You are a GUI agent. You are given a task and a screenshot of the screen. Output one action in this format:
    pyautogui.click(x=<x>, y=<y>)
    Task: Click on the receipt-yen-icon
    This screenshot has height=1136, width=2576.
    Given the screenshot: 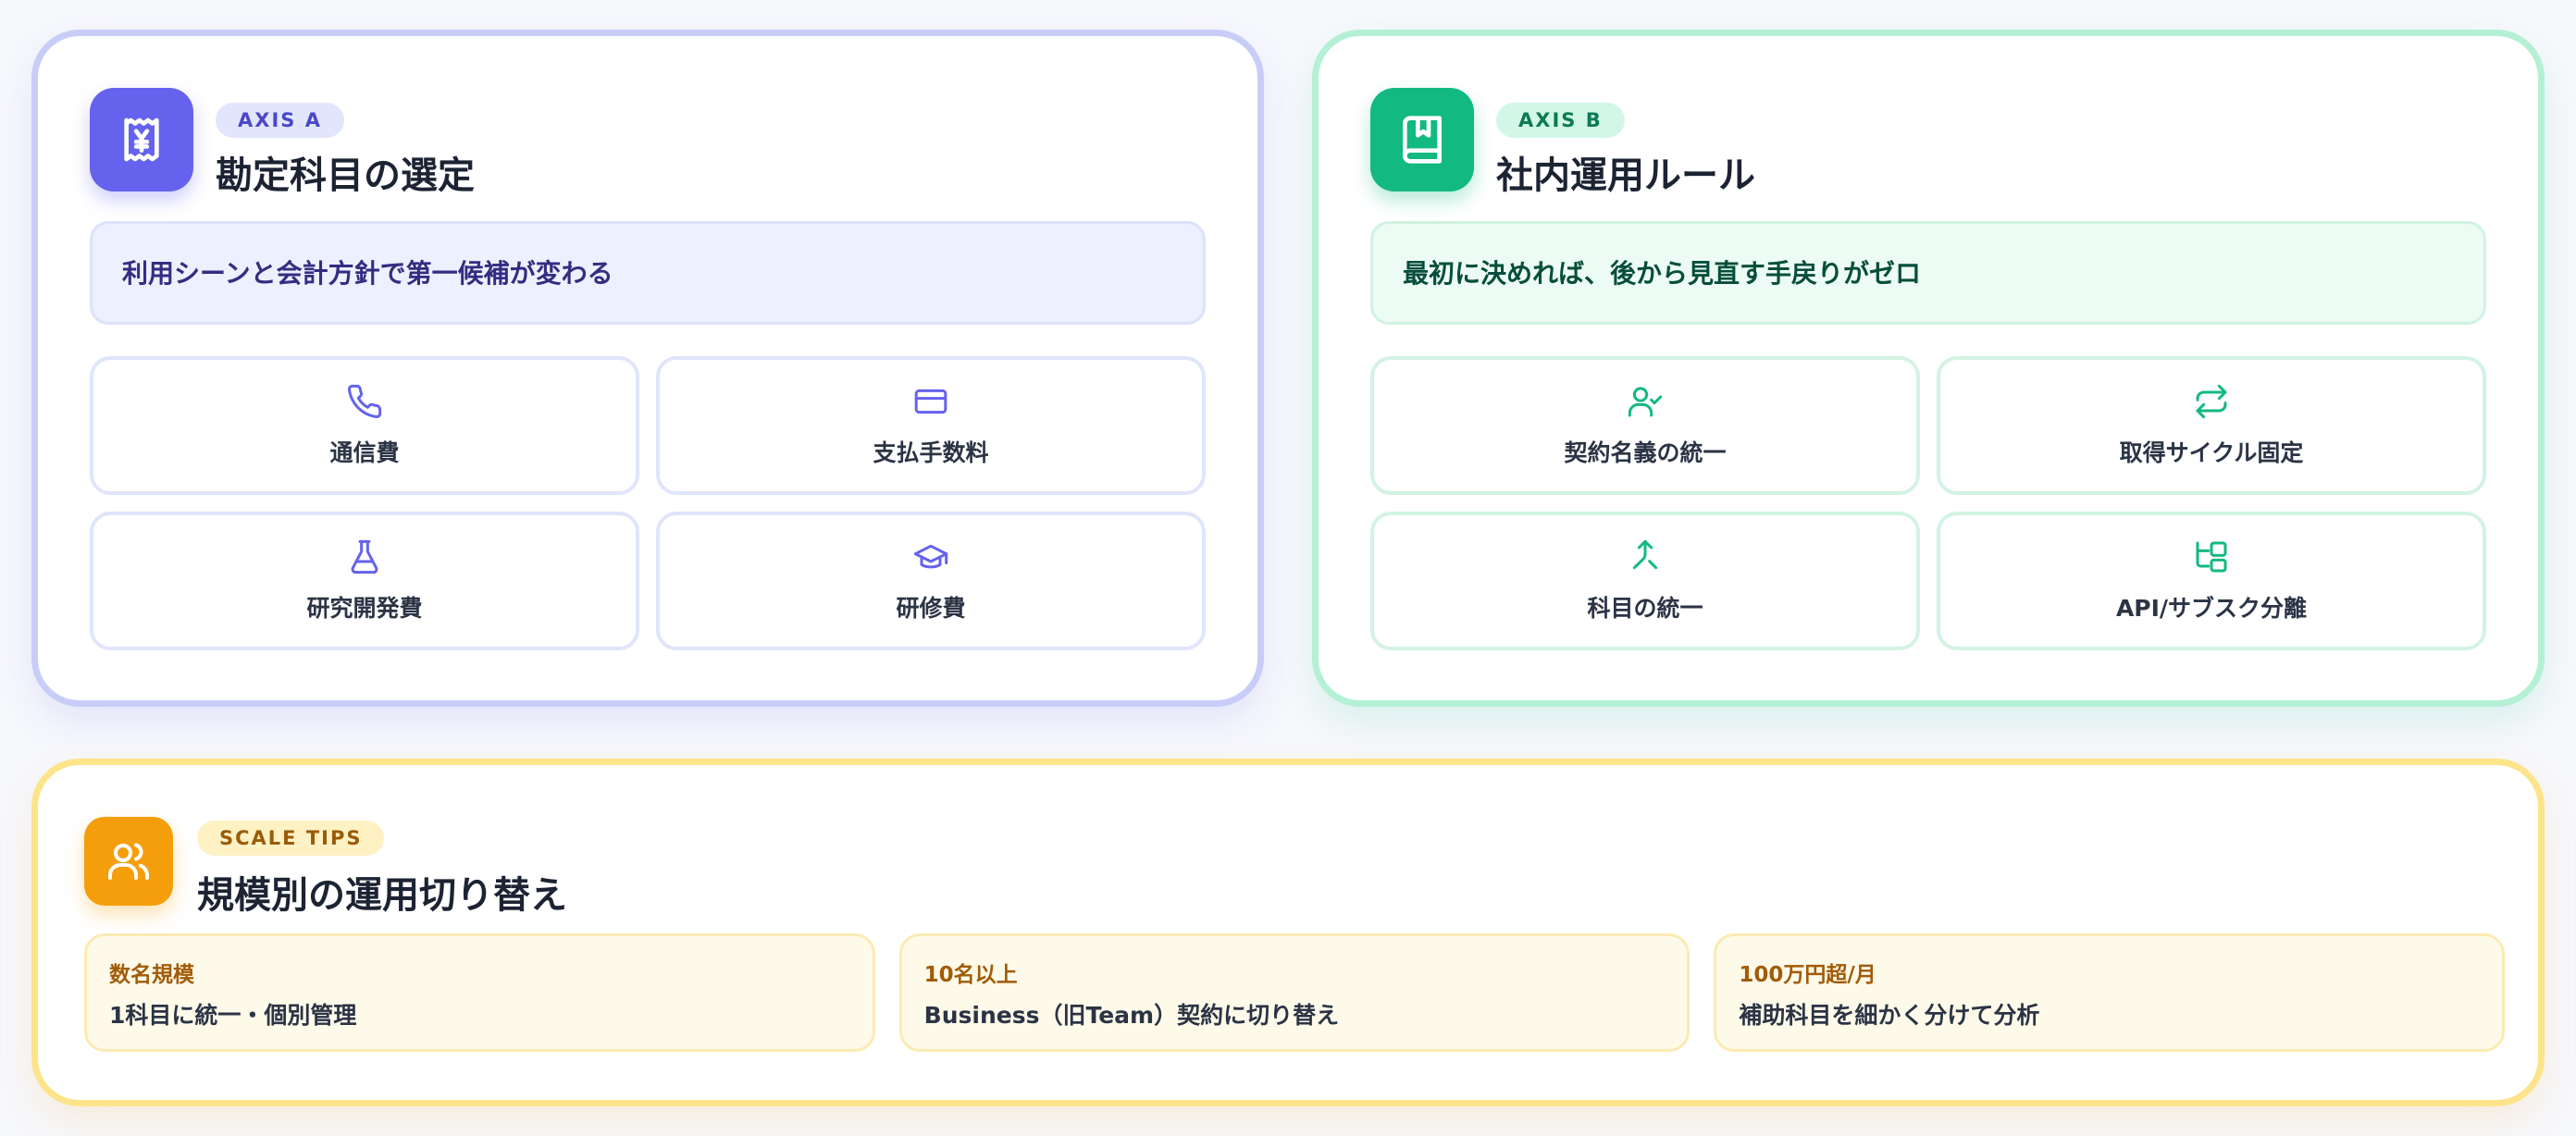 What is the action you would take?
    pyautogui.click(x=141, y=139)
    